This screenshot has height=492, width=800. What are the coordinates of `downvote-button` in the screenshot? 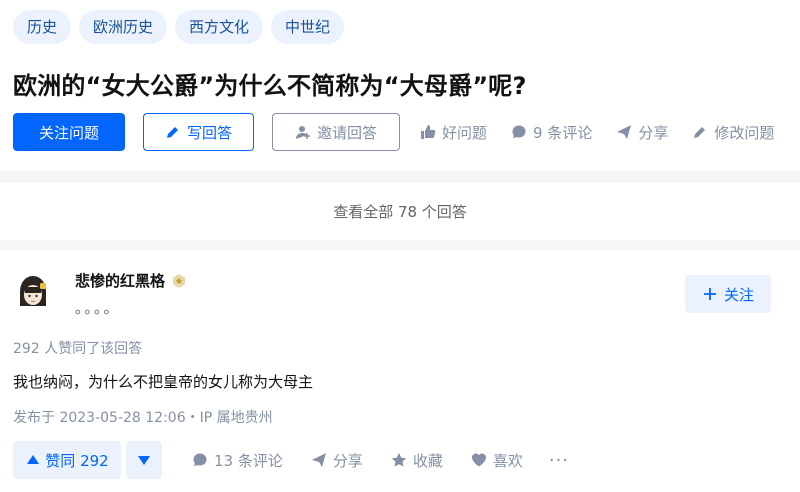 It's located at (144, 460).